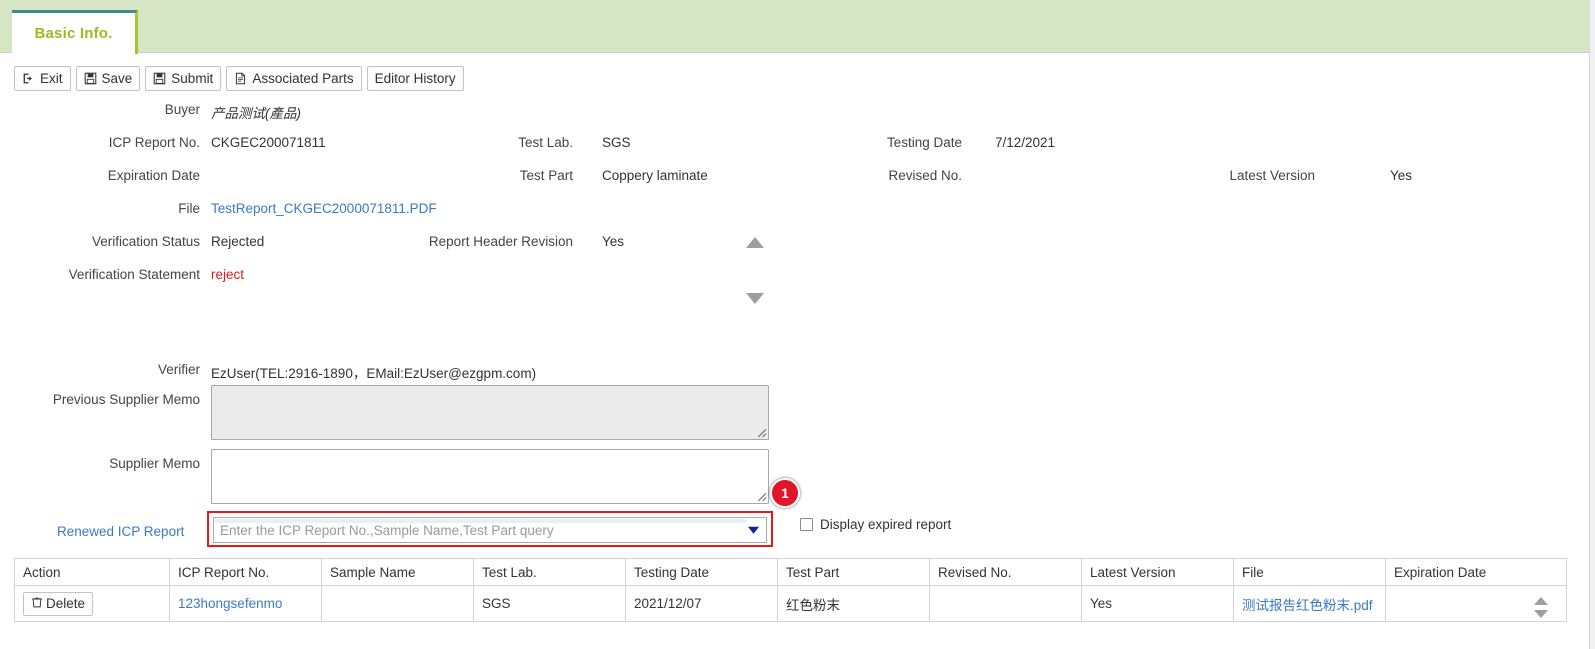 The image size is (1595, 649). Describe the element at coordinates (397, 572) in the screenshot. I see `column-header-sample-name: Sample Name` at that location.